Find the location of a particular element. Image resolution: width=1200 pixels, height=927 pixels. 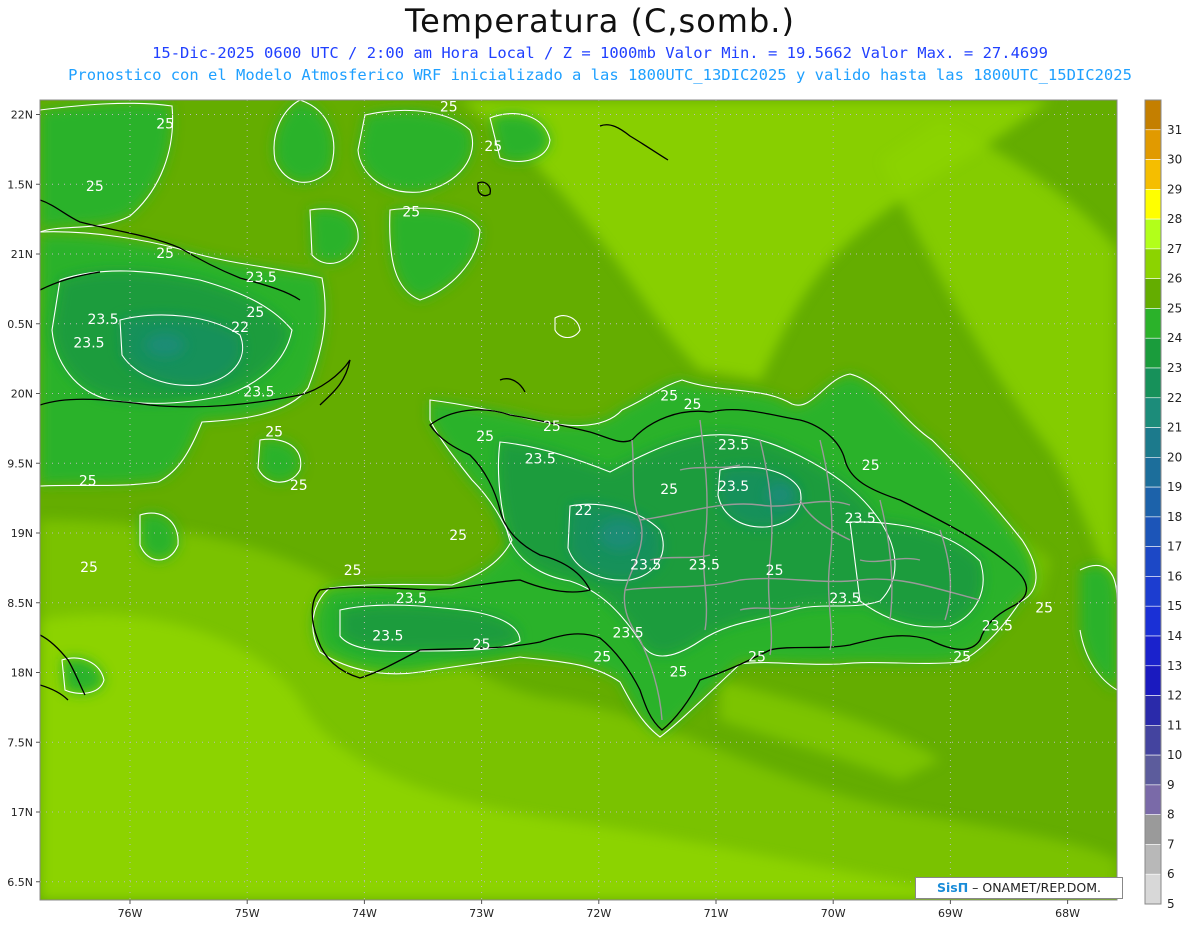

lon-tick-label: 76W is located at coordinates (130, 913).